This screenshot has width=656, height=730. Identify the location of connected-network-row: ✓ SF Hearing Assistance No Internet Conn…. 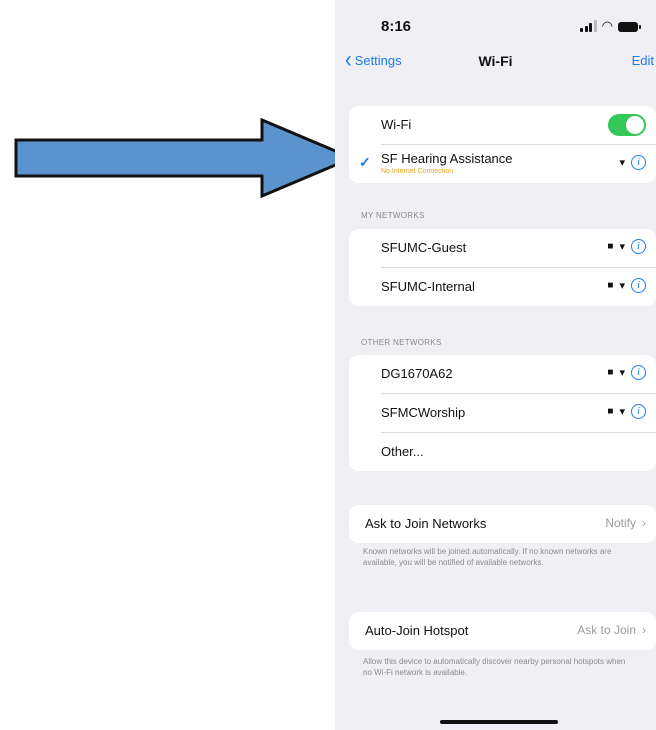
(507, 164).